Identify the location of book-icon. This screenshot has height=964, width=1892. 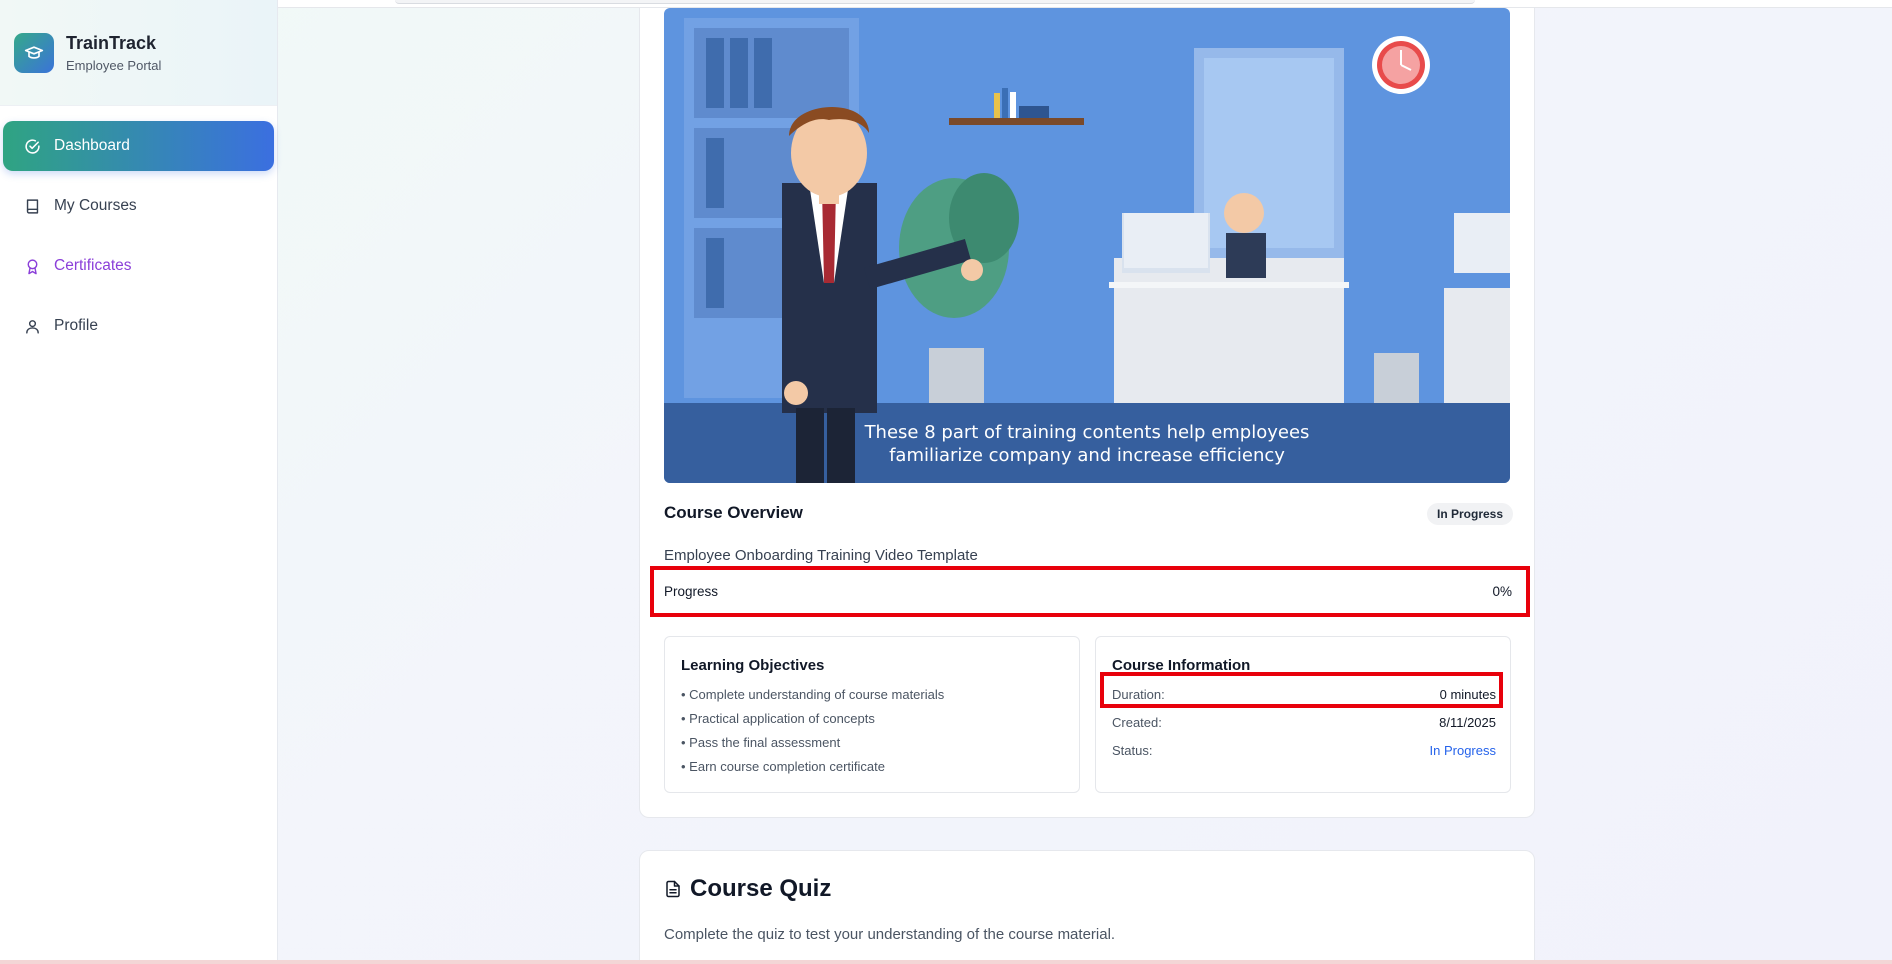
(32, 206).